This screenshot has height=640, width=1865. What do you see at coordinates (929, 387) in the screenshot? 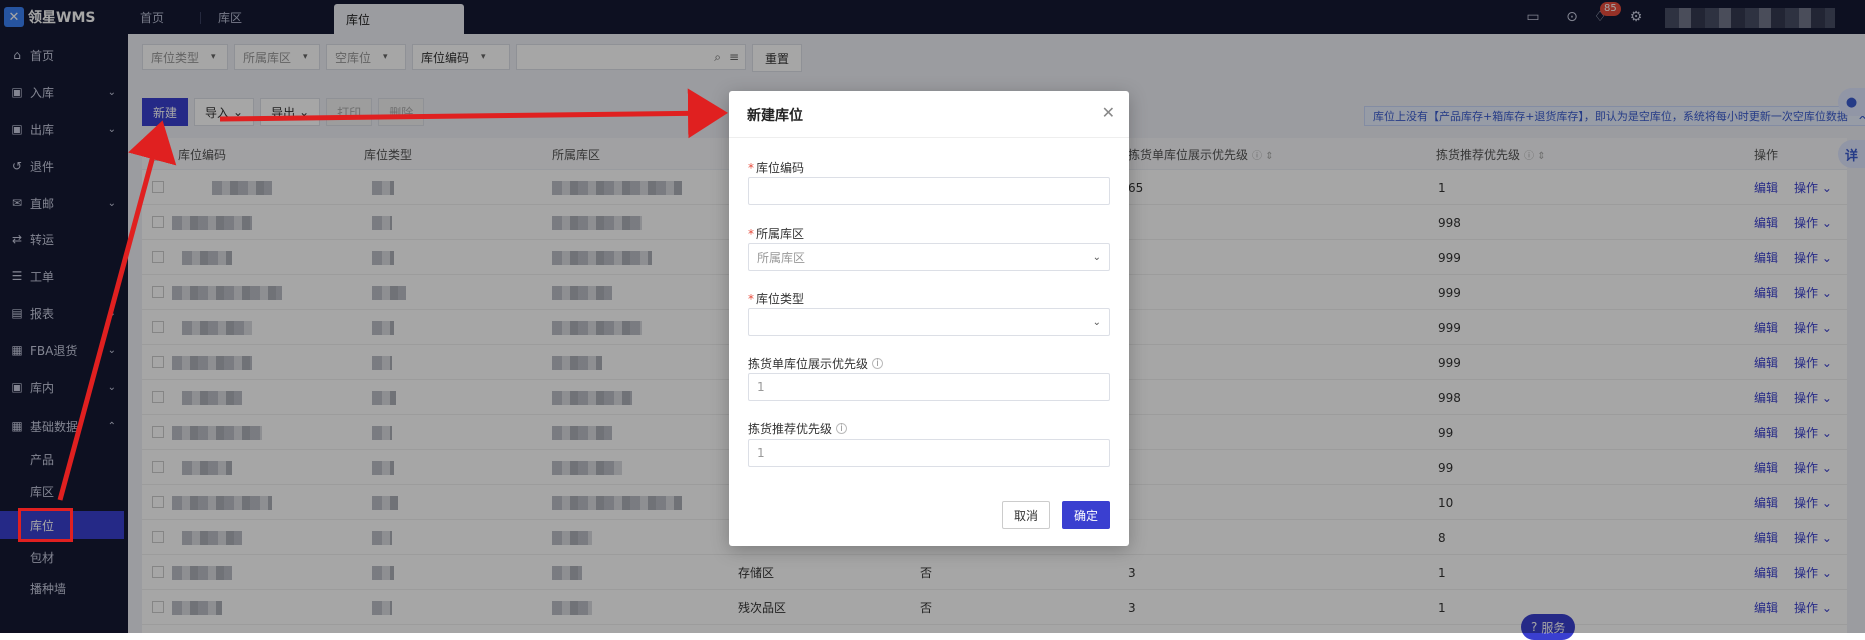
I see `display-priority-input: 1` at bounding box center [929, 387].